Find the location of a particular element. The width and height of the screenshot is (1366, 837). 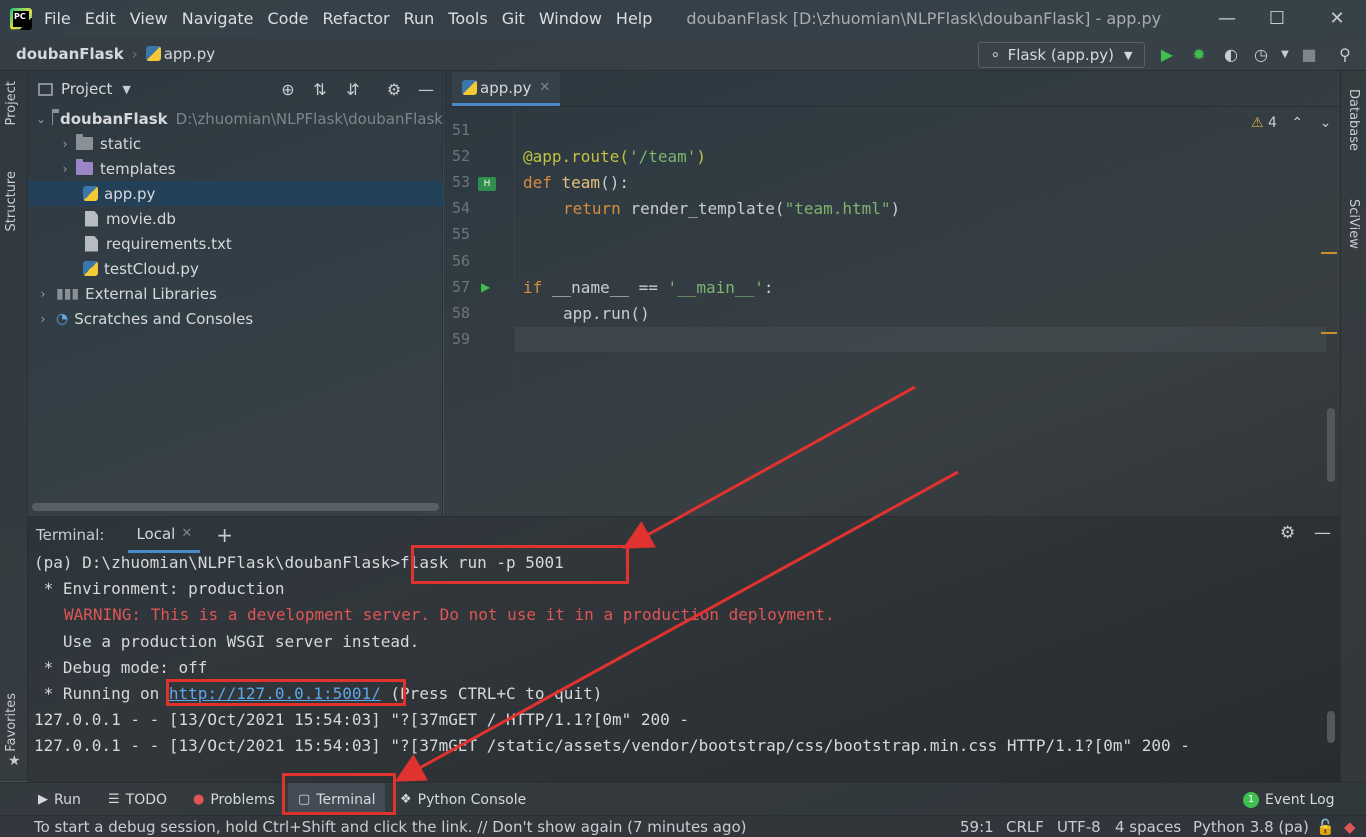

project-panel-header: Project ▼ is located at coordinates (235, 89).